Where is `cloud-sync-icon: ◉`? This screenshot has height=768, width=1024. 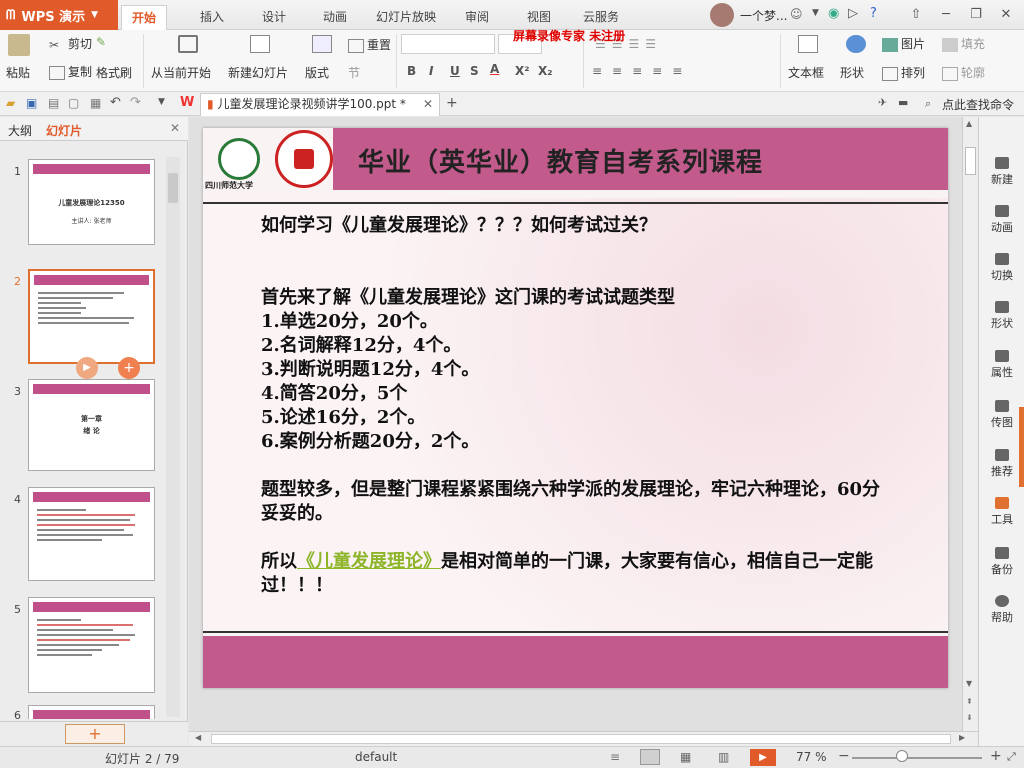 cloud-sync-icon: ◉ is located at coordinates (833, 13).